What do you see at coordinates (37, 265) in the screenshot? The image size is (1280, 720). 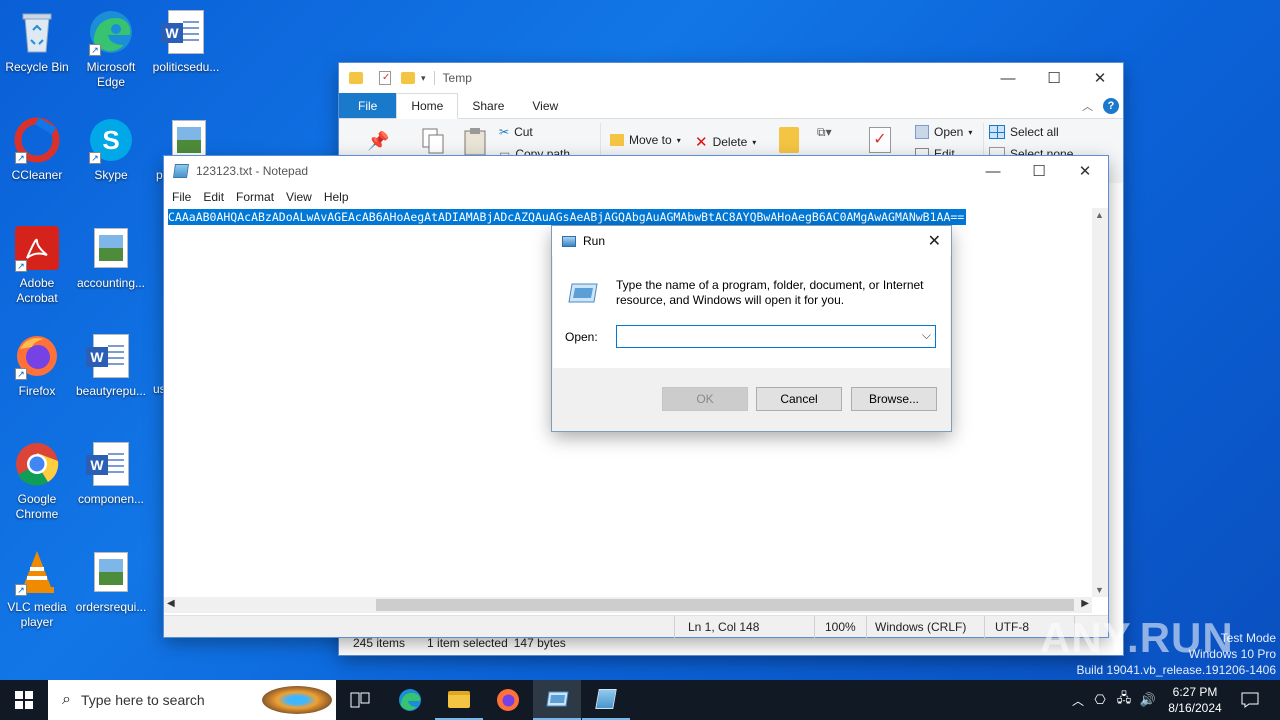 I see `desktop-icon-adobe-acrobat: ↗ Adobe Acrobat` at bounding box center [37, 265].